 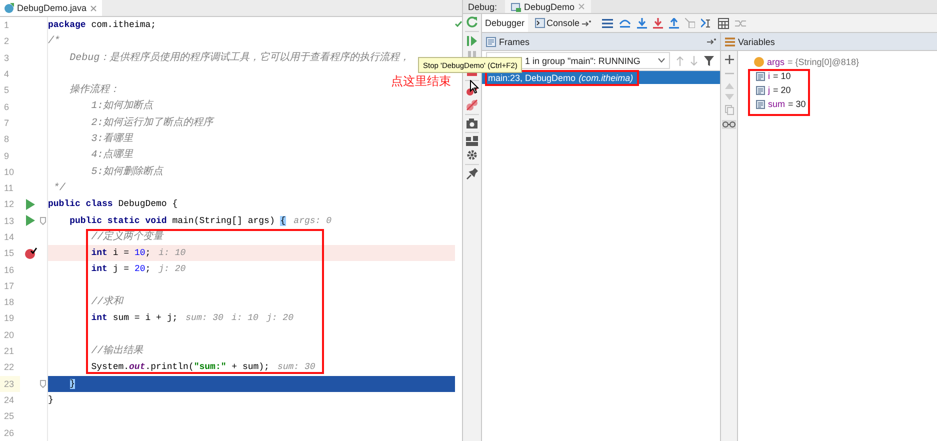 I want to click on code-line: 2:如何运行加了断点的程序, so click(x=153, y=123).